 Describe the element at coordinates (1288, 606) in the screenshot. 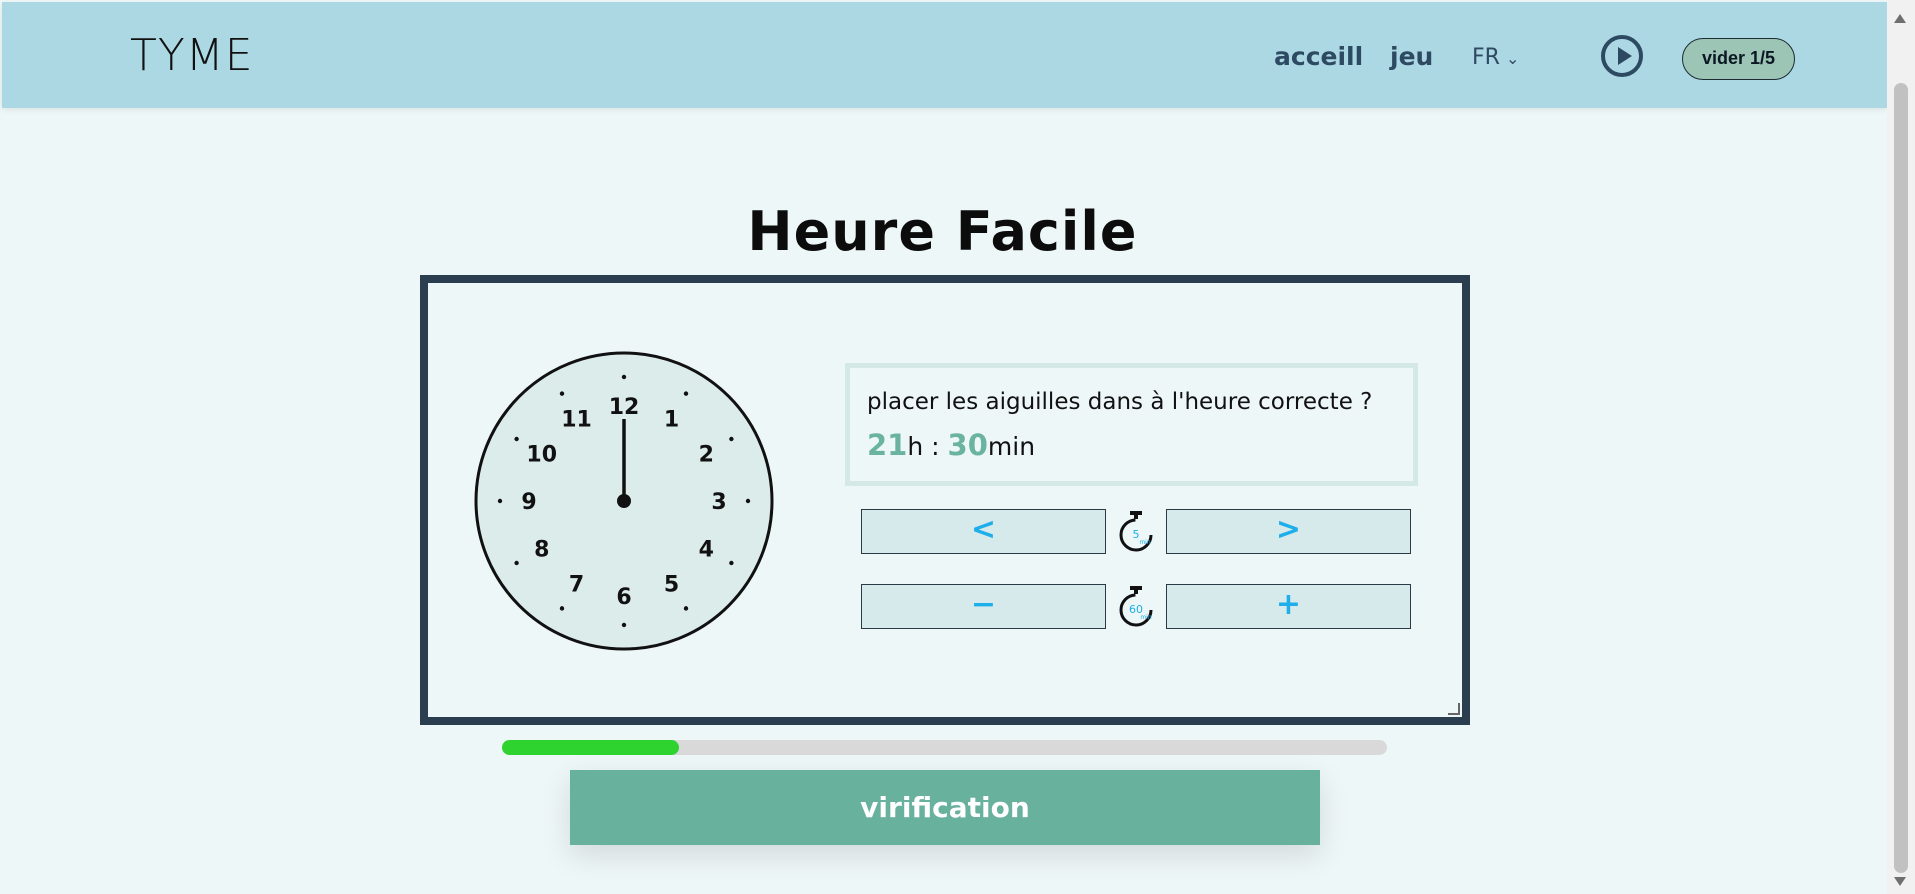

I see `plus-60-min-button: +` at that location.